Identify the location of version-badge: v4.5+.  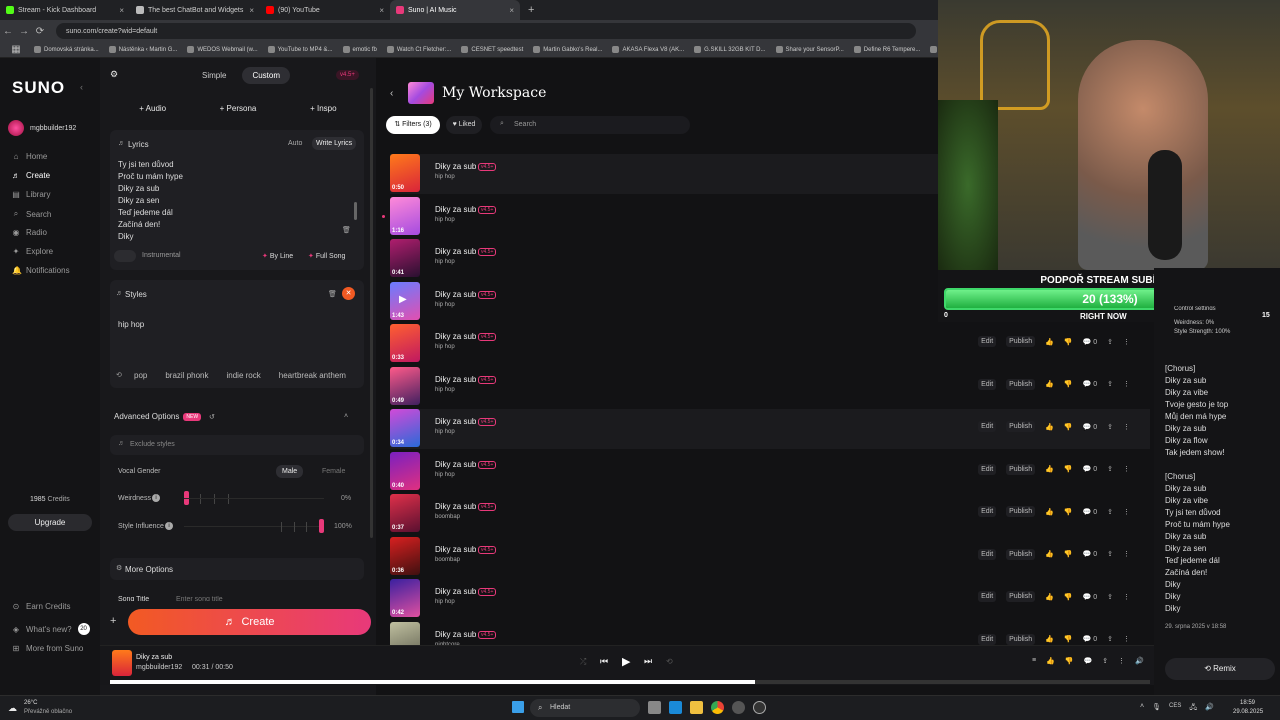
(347, 75).